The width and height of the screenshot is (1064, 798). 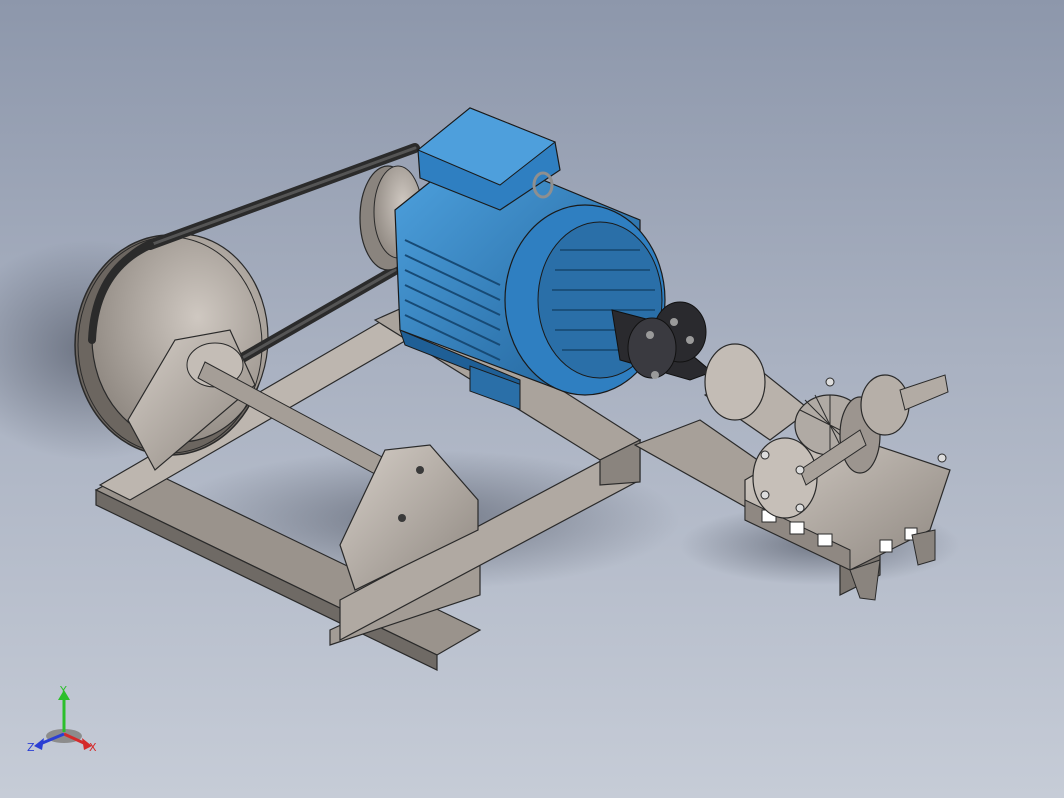 I want to click on z-axis-label: Z, so click(x=31, y=747).